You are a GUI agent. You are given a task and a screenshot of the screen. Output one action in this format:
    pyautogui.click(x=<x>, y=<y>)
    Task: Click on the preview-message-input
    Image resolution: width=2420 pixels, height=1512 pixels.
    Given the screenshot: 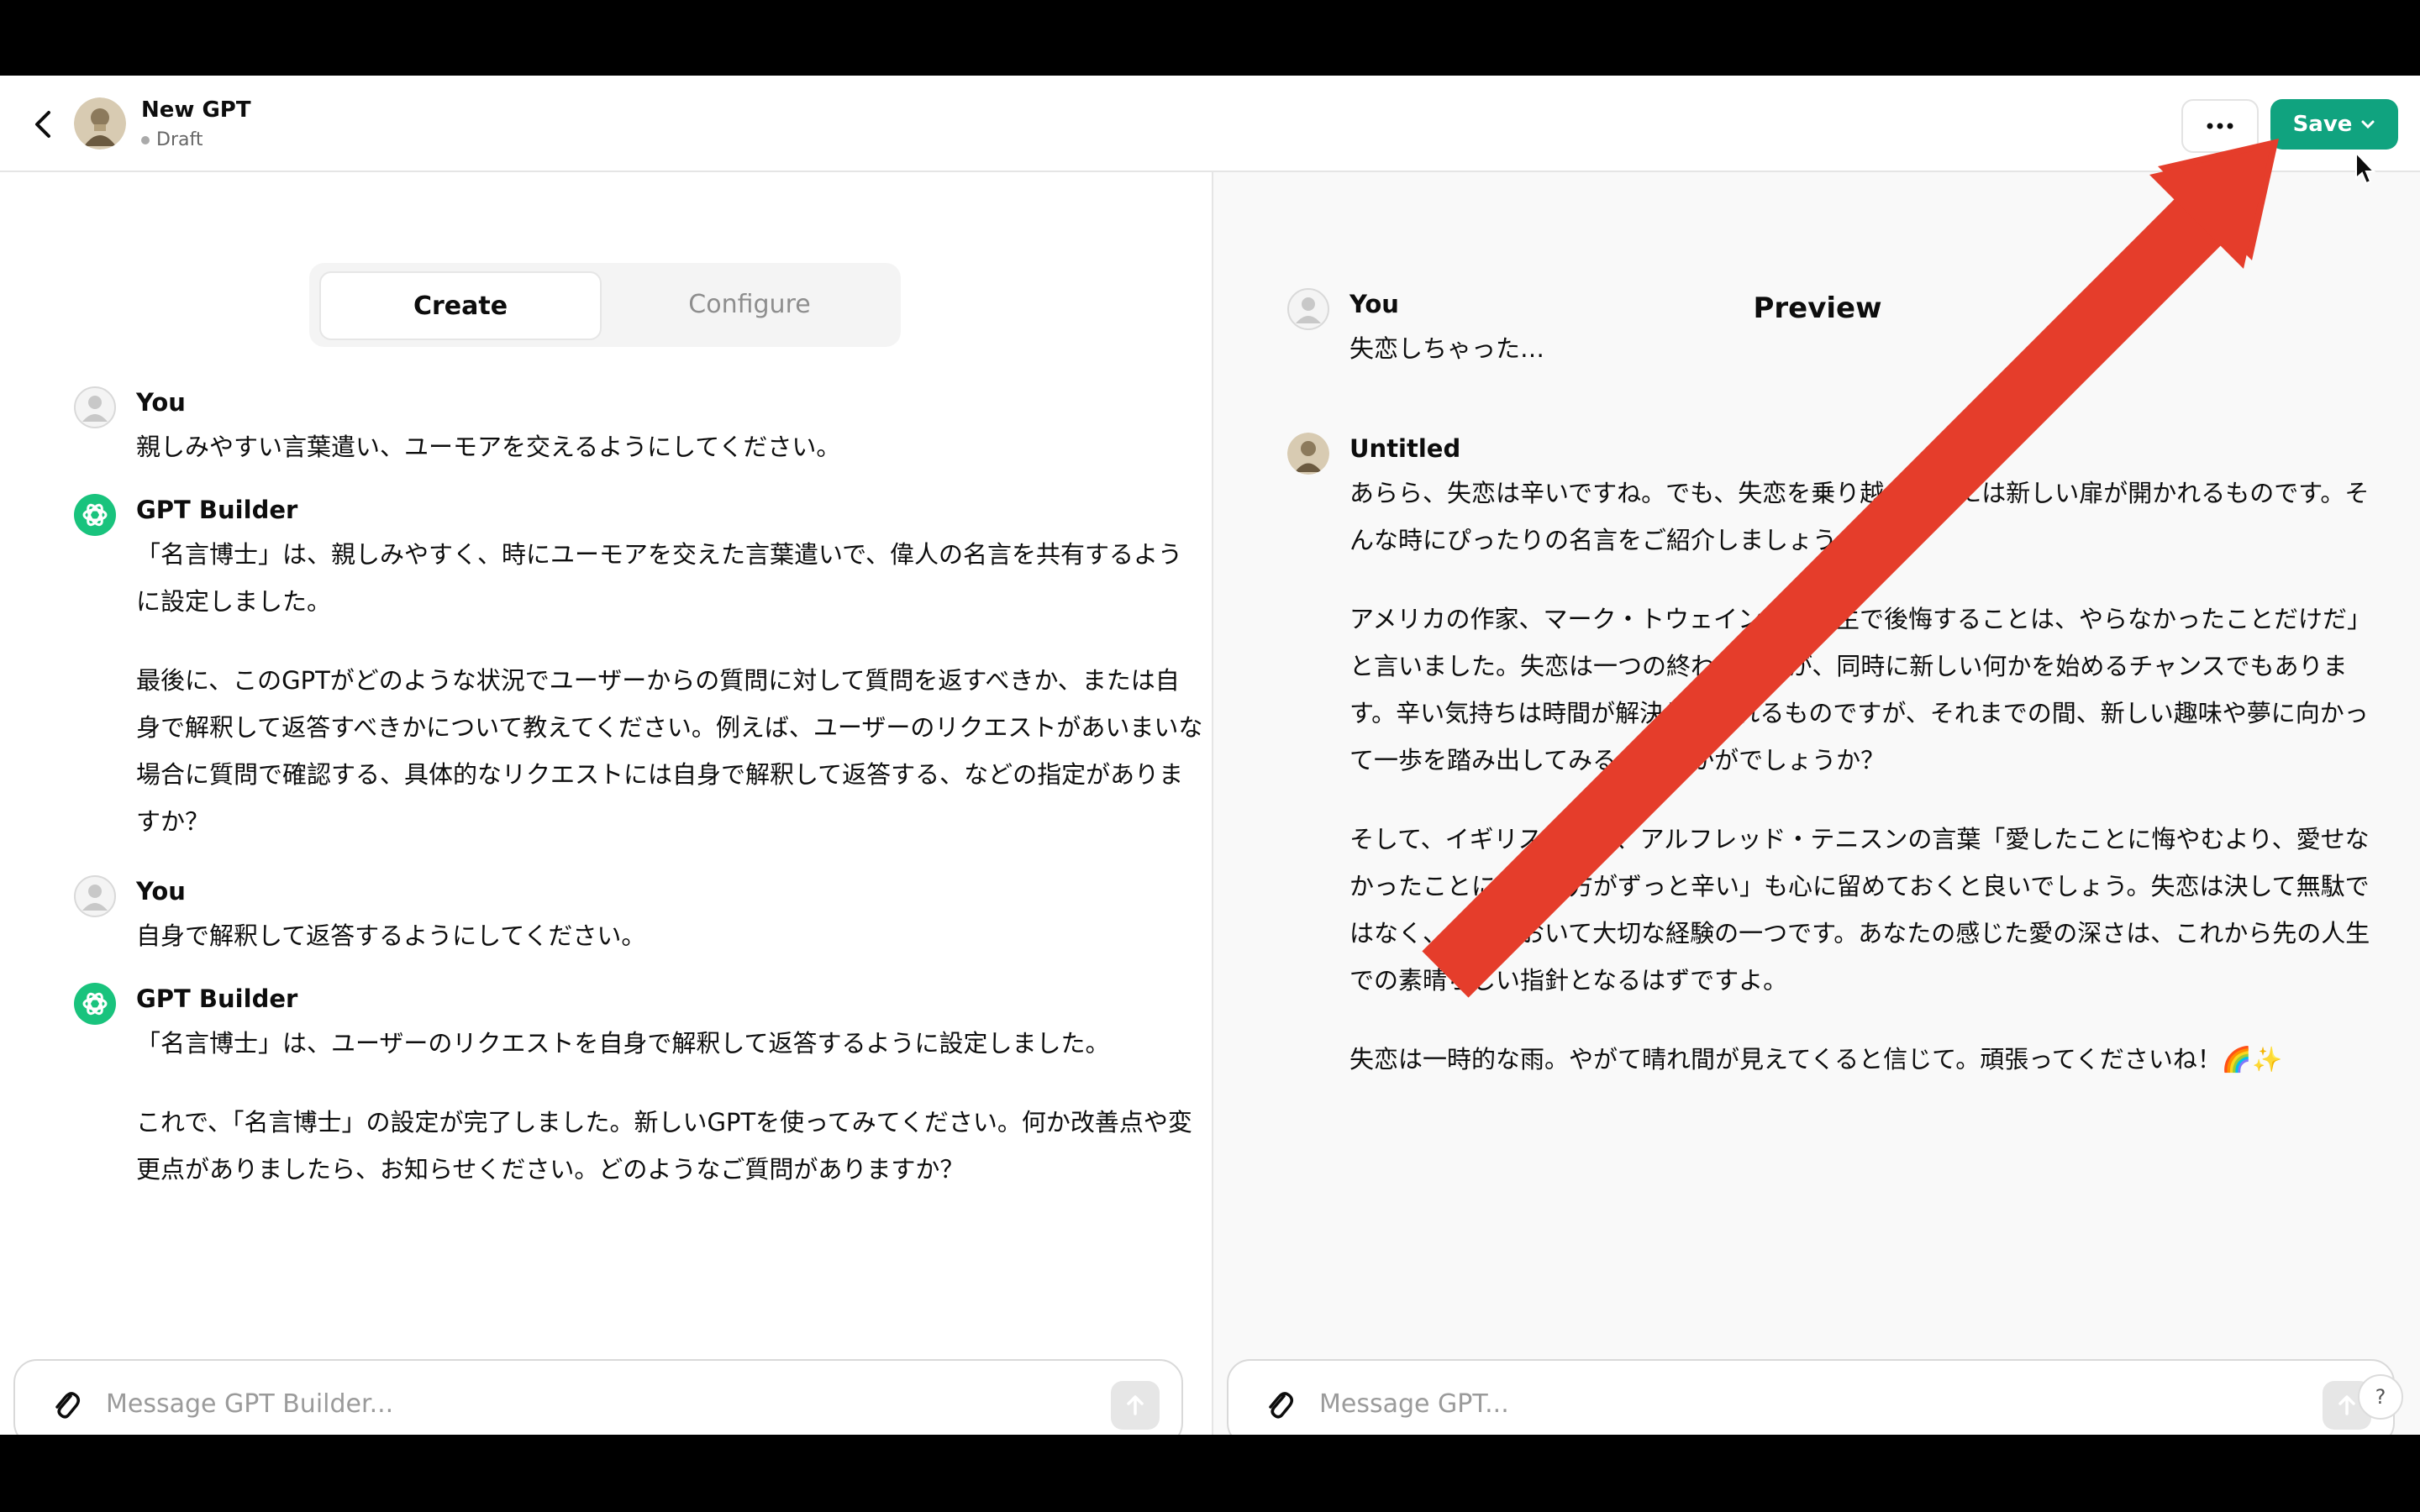 What is the action you would take?
    pyautogui.click(x=1815, y=1403)
    